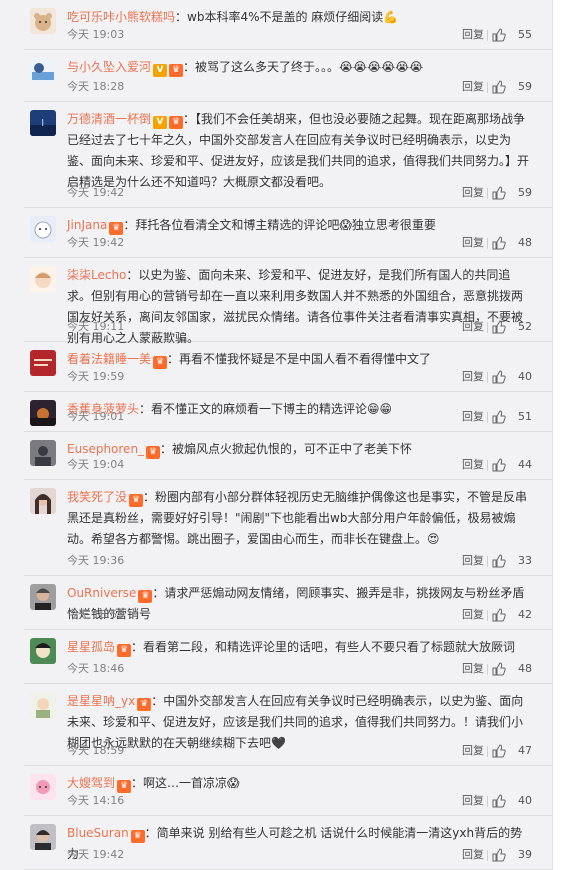 Image resolution: width=564 pixels, height=870 pixels. What do you see at coordinates (96, 34) in the screenshot?
I see `timestamp: 今天 19:03` at bounding box center [96, 34].